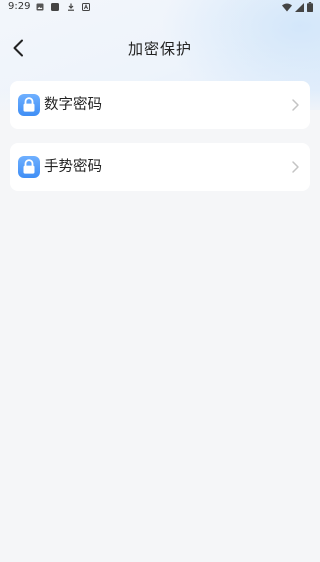 The width and height of the screenshot is (320, 562). What do you see at coordinates (310, 7) in the screenshot?
I see `battery-icon` at bounding box center [310, 7].